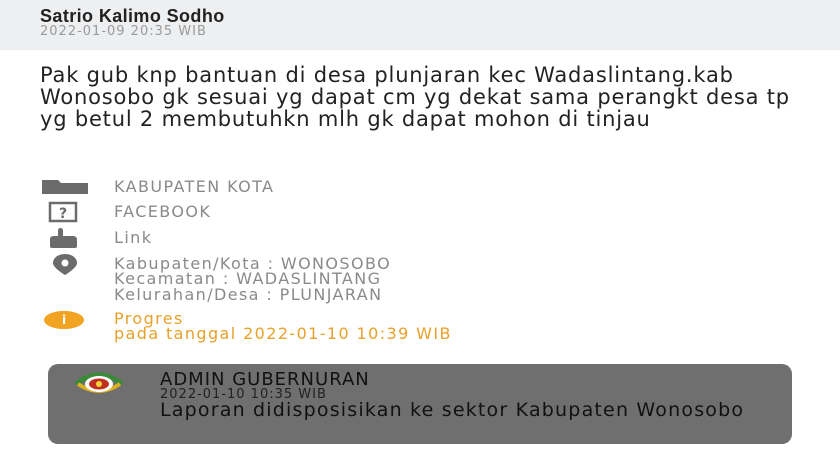 The height and width of the screenshot is (450, 840). I want to click on link-label: Link, so click(133, 238).